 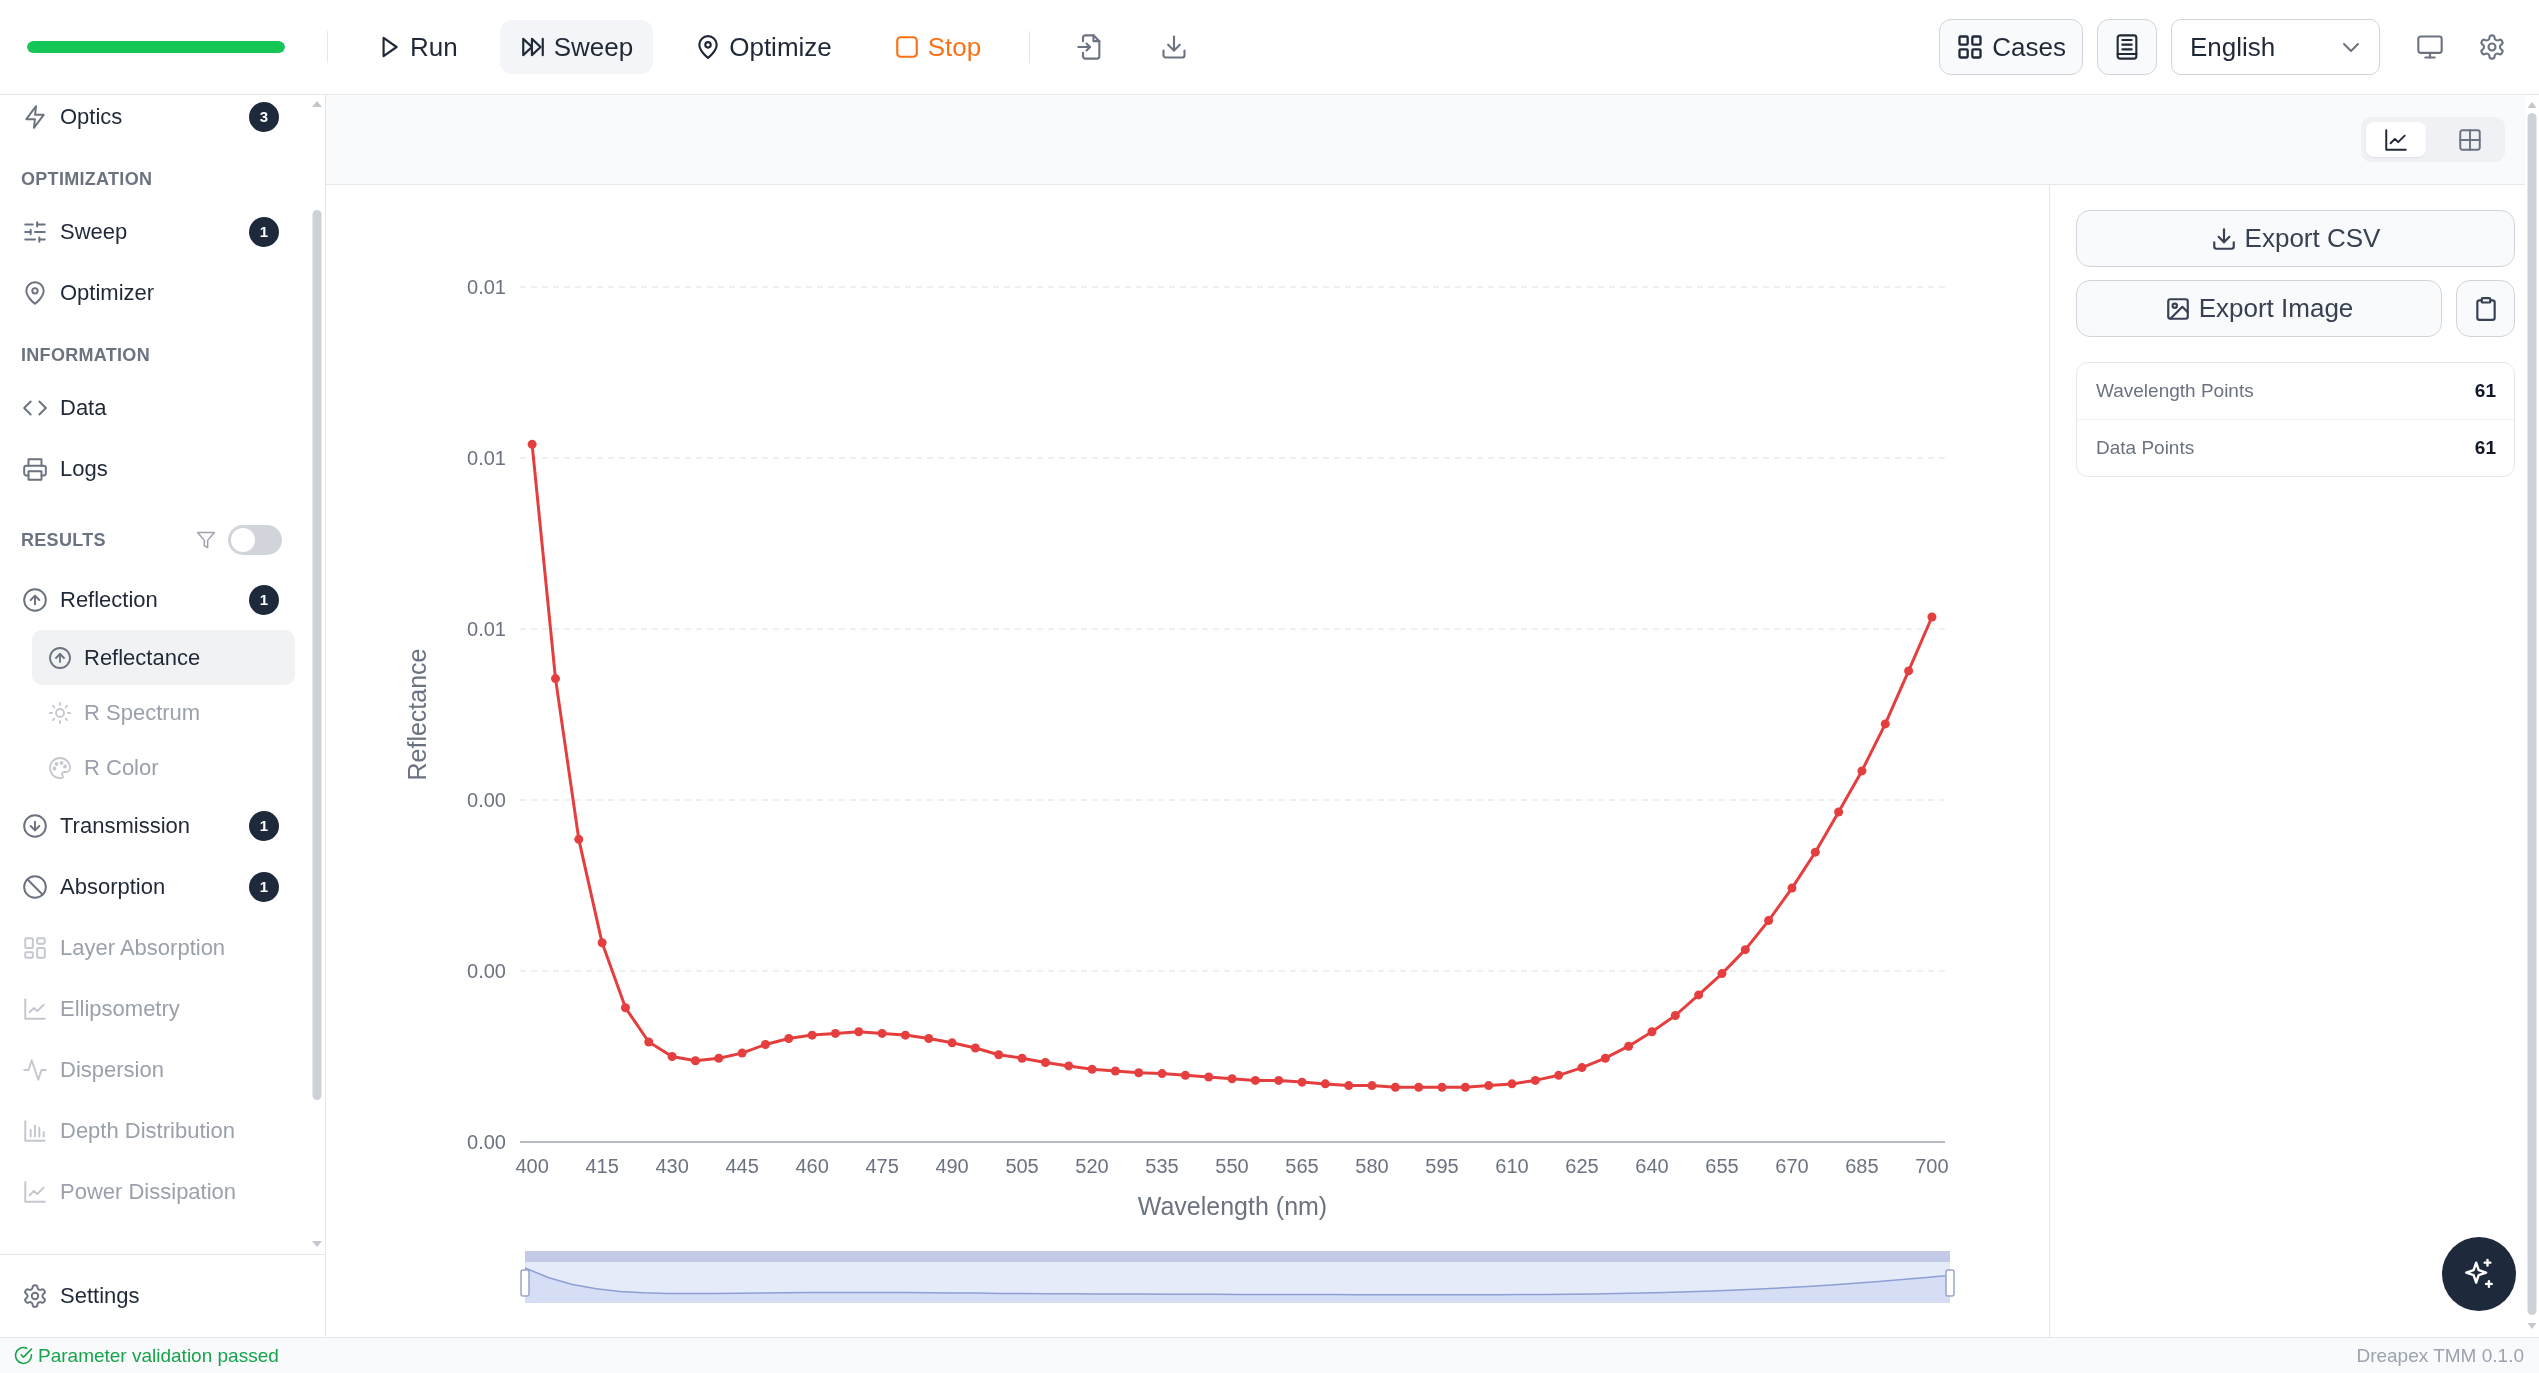 I want to click on palette-icon, so click(x=60, y=767).